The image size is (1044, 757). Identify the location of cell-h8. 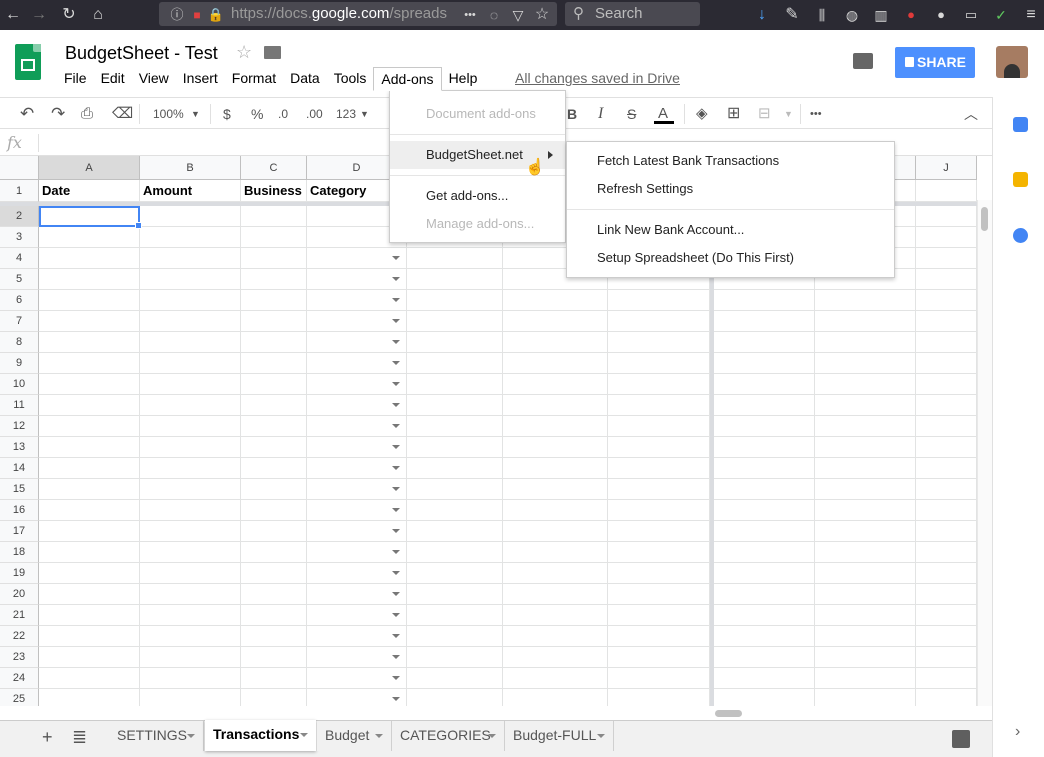
(764, 342).